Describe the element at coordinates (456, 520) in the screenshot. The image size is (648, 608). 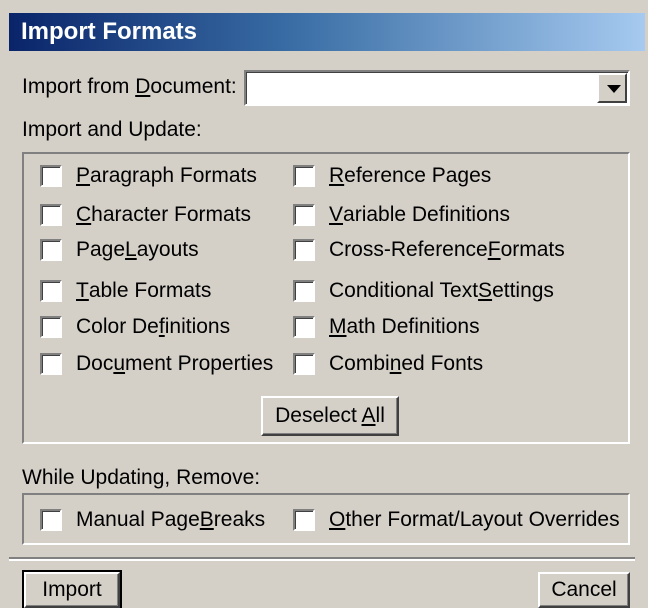
I see `other-overrides-checkbox: Other Format/Layout Overrides` at that location.